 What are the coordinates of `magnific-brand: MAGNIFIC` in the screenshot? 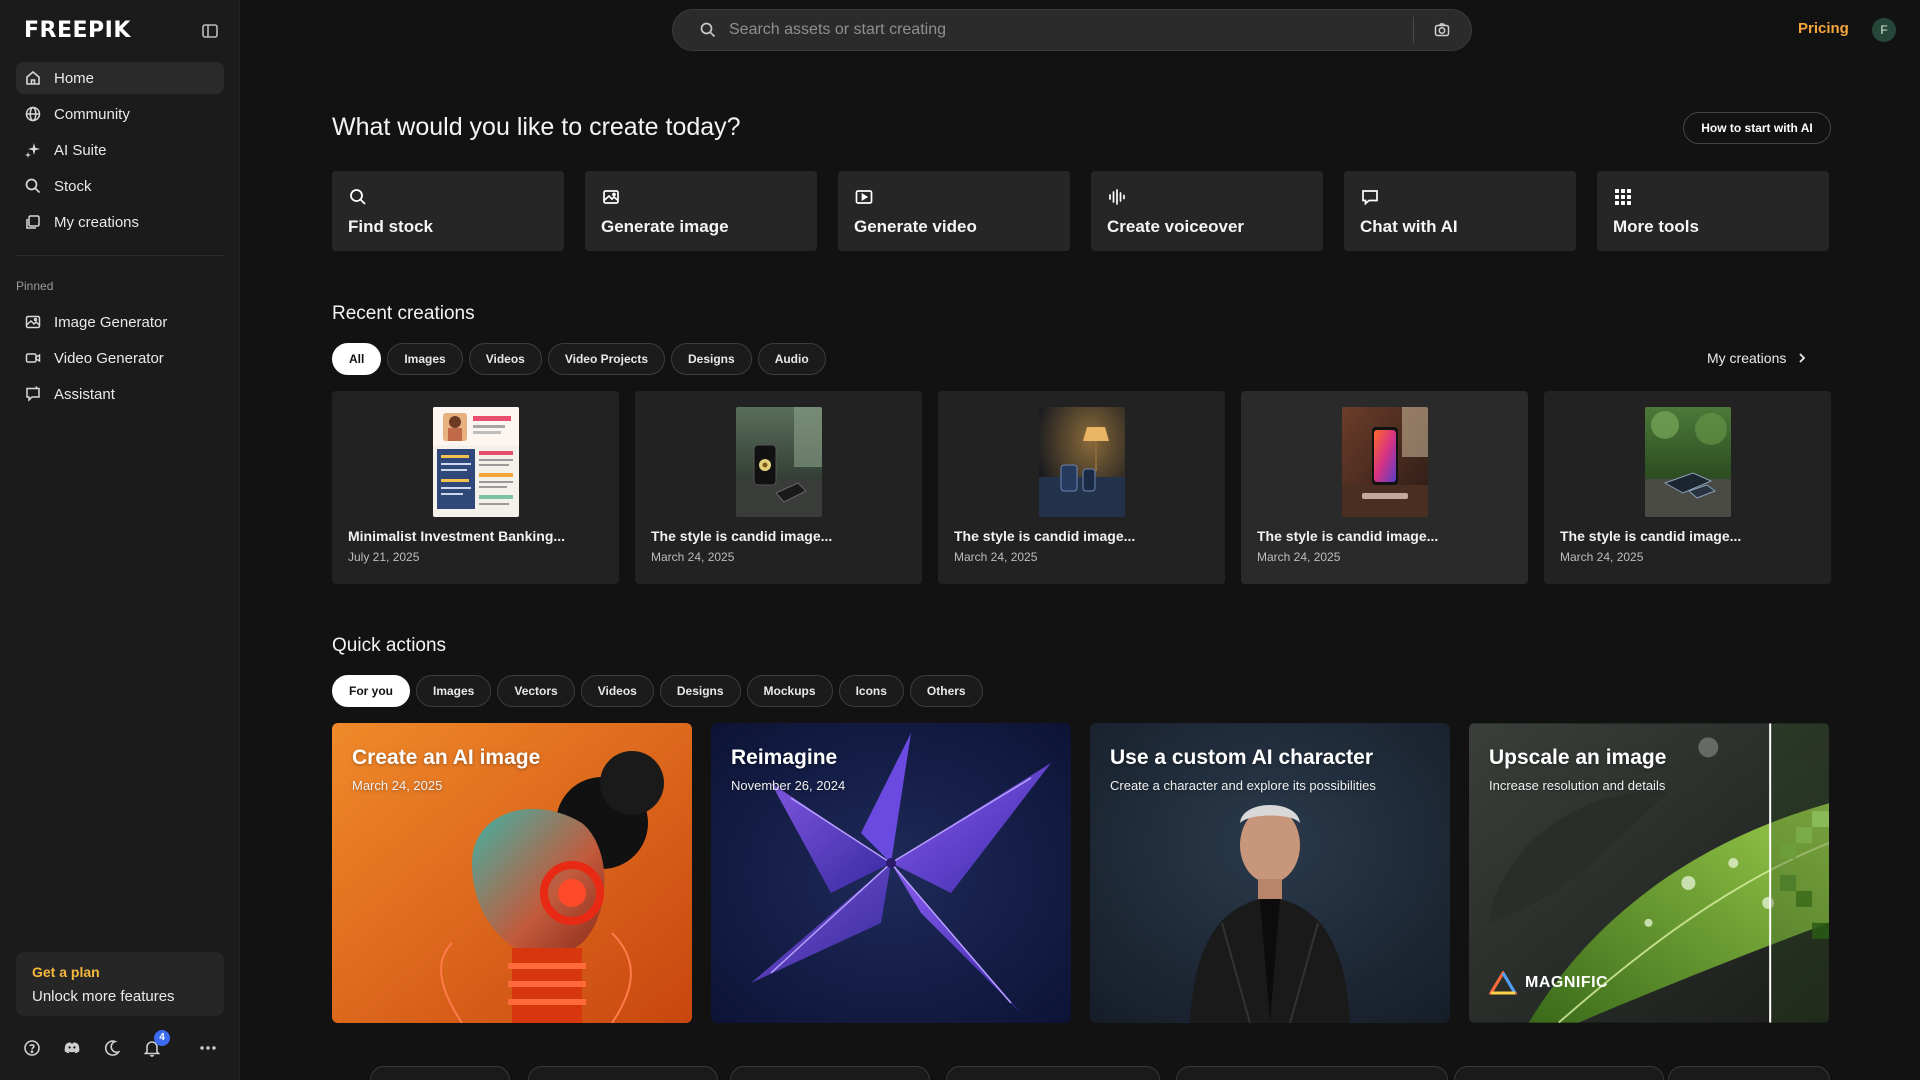 It's located at (1548, 983).